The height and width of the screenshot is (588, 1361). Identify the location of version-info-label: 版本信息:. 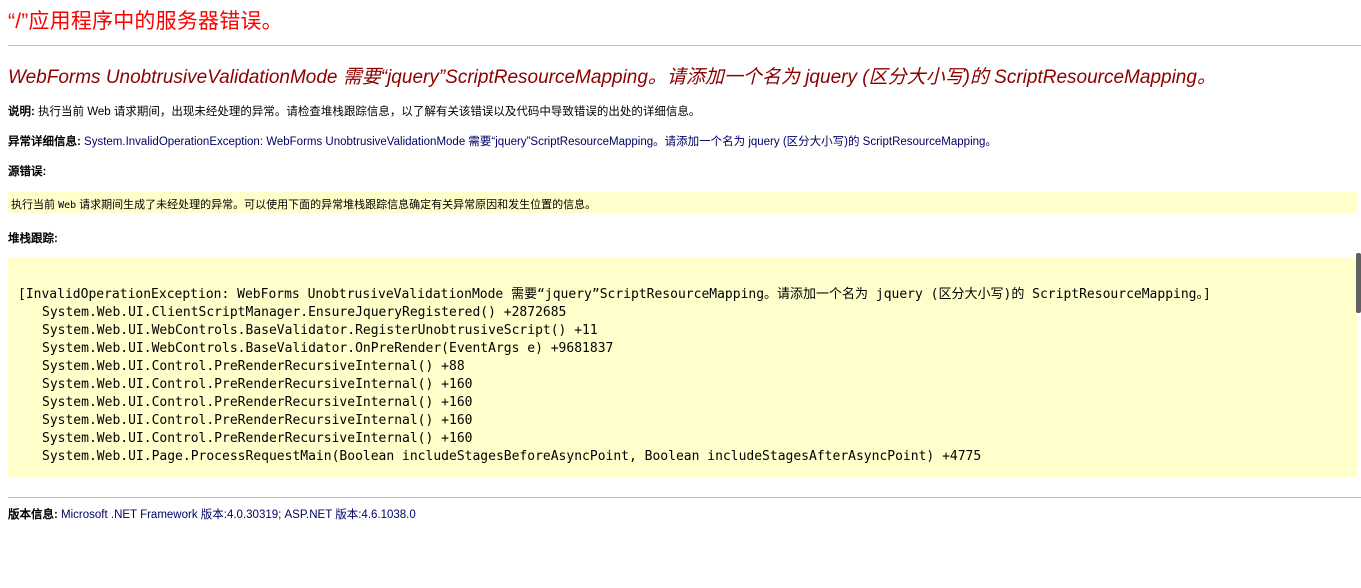
(33, 515).